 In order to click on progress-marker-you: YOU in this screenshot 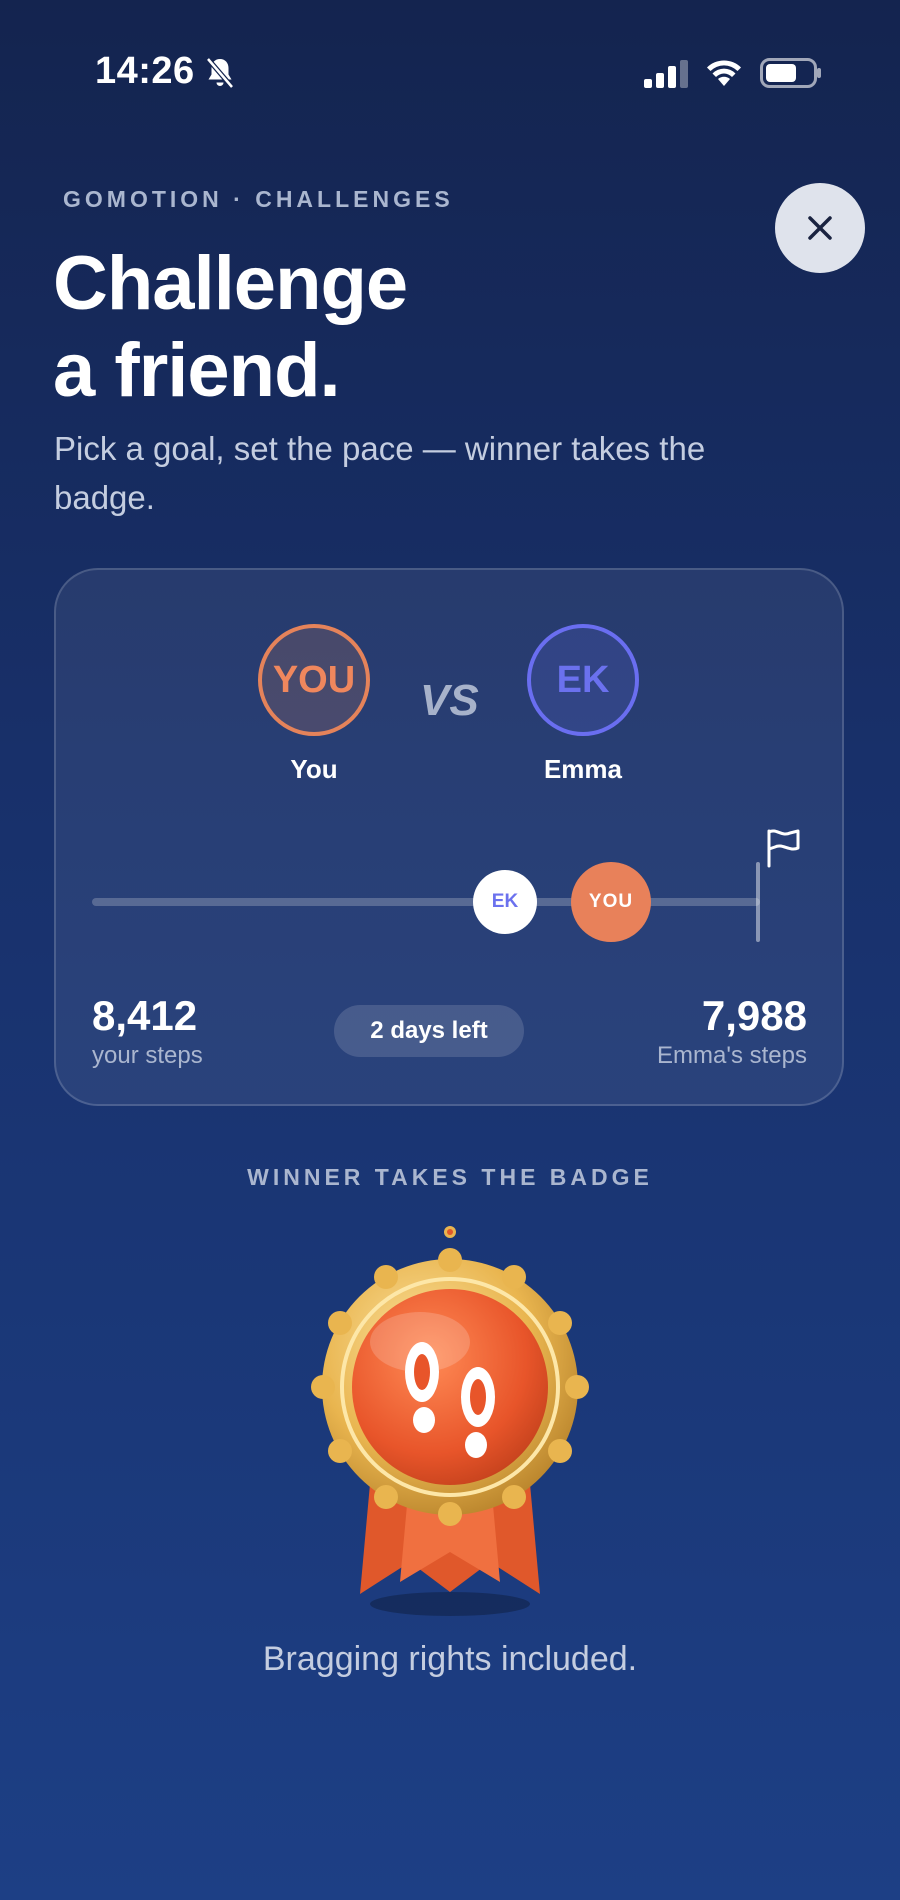, I will do `click(611, 902)`.